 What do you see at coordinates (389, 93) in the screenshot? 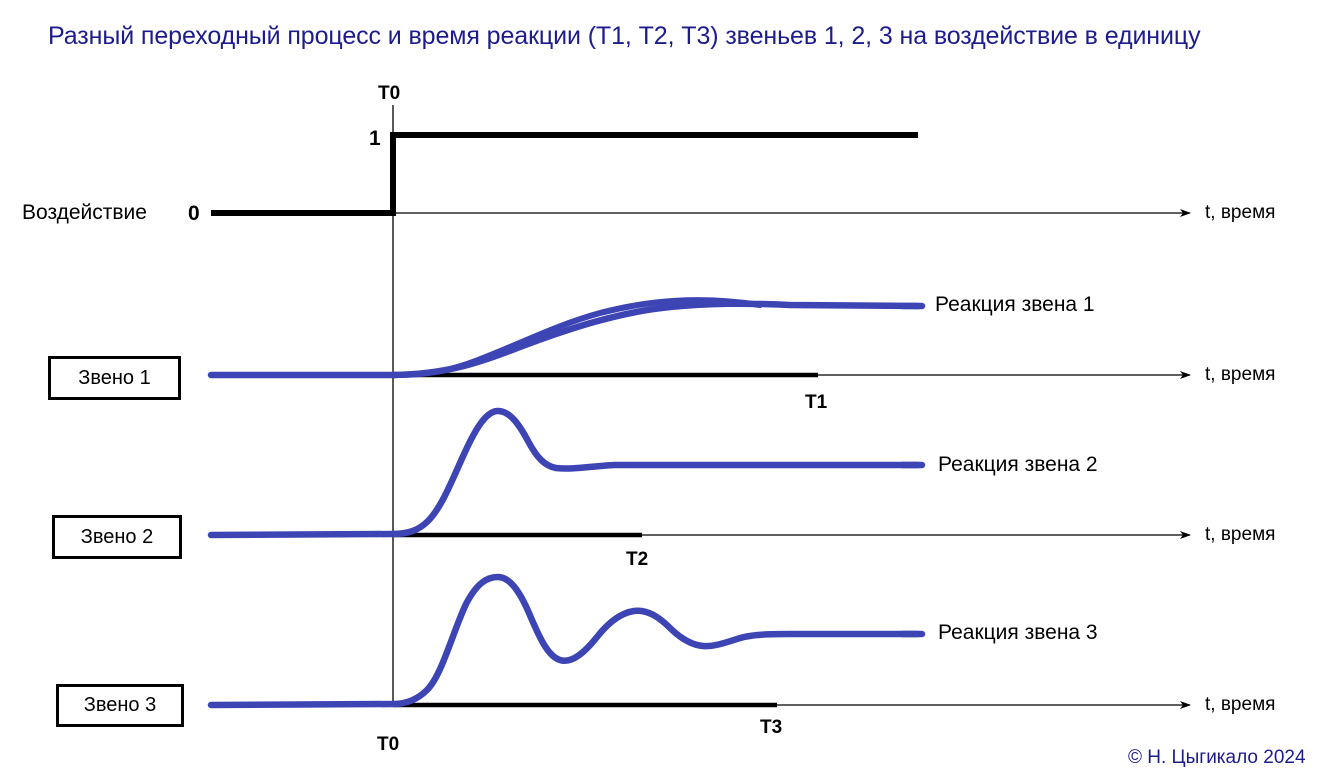
I see `t0-top-label: T0` at bounding box center [389, 93].